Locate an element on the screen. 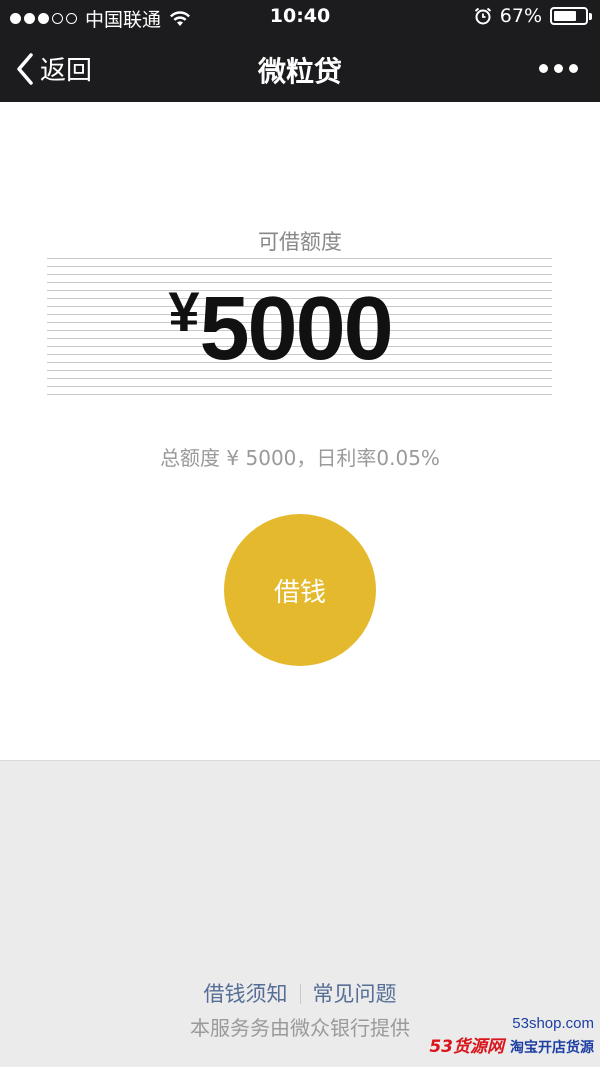 The height and width of the screenshot is (1067, 600). total-limit-info: 总额度 ¥ 5000，日利率0.05% is located at coordinates (300, 458).